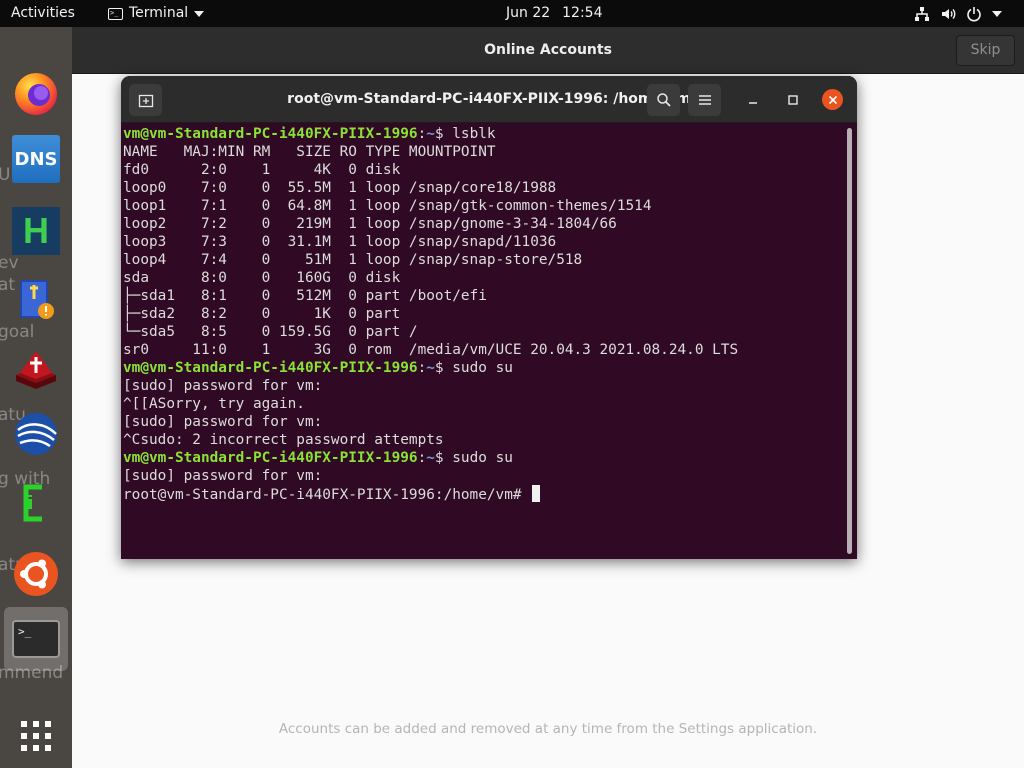 Image resolution: width=1024 pixels, height=768 pixels. Describe the element at coordinates (753, 103) in the screenshot. I see `minimize-icon` at that location.